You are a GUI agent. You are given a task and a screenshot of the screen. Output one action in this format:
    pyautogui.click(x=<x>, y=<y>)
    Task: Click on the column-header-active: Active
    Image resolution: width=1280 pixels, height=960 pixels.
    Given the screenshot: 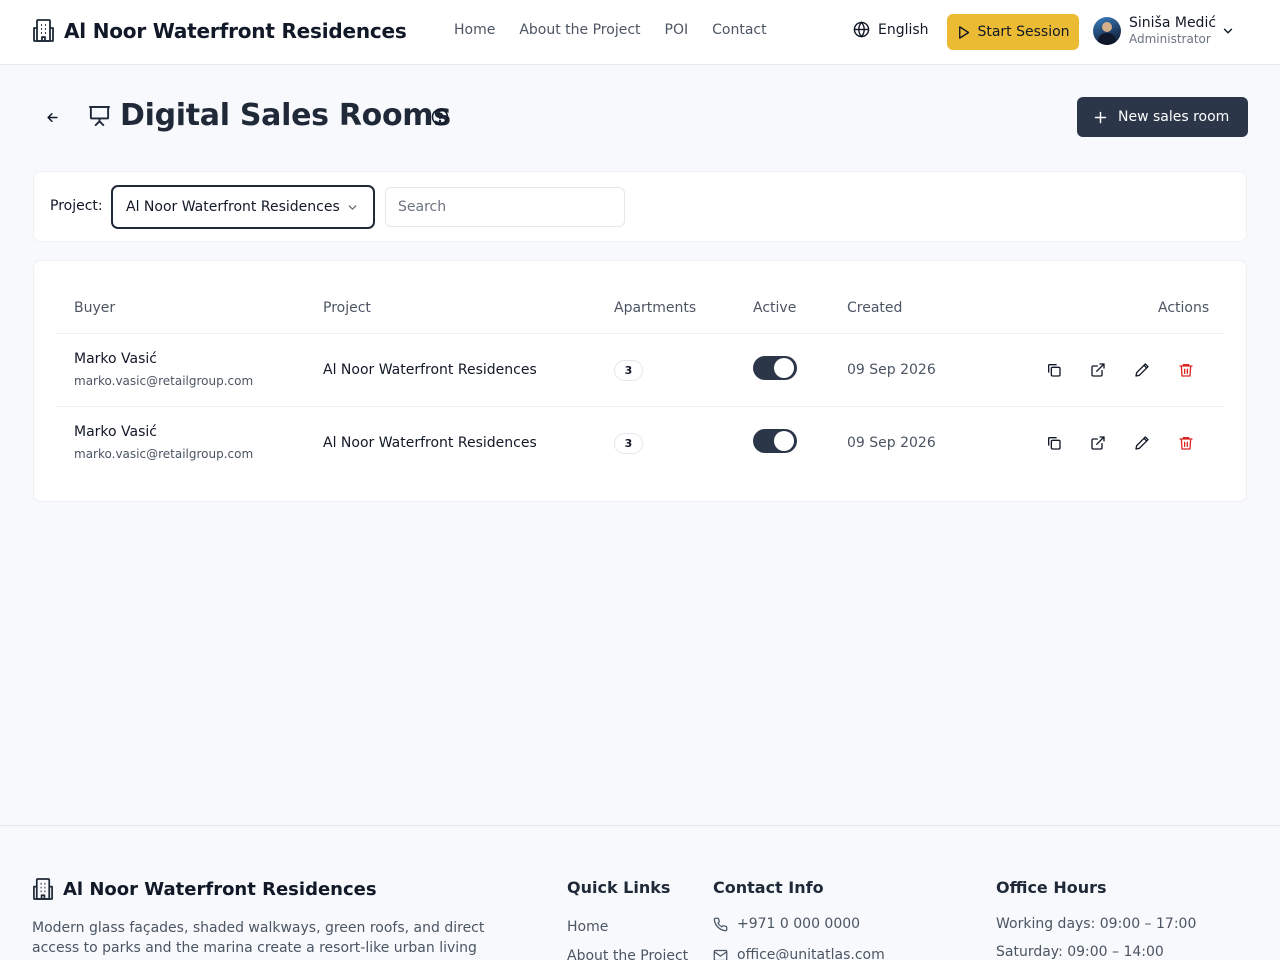 What is the action you would take?
    pyautogui.click(x=775, y=308)
    